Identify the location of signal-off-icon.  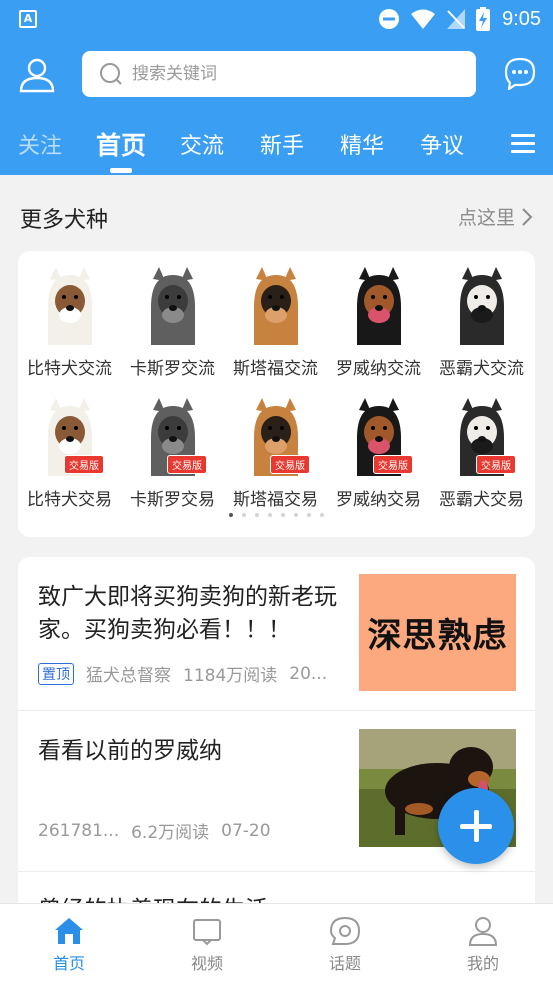
(456, 19).